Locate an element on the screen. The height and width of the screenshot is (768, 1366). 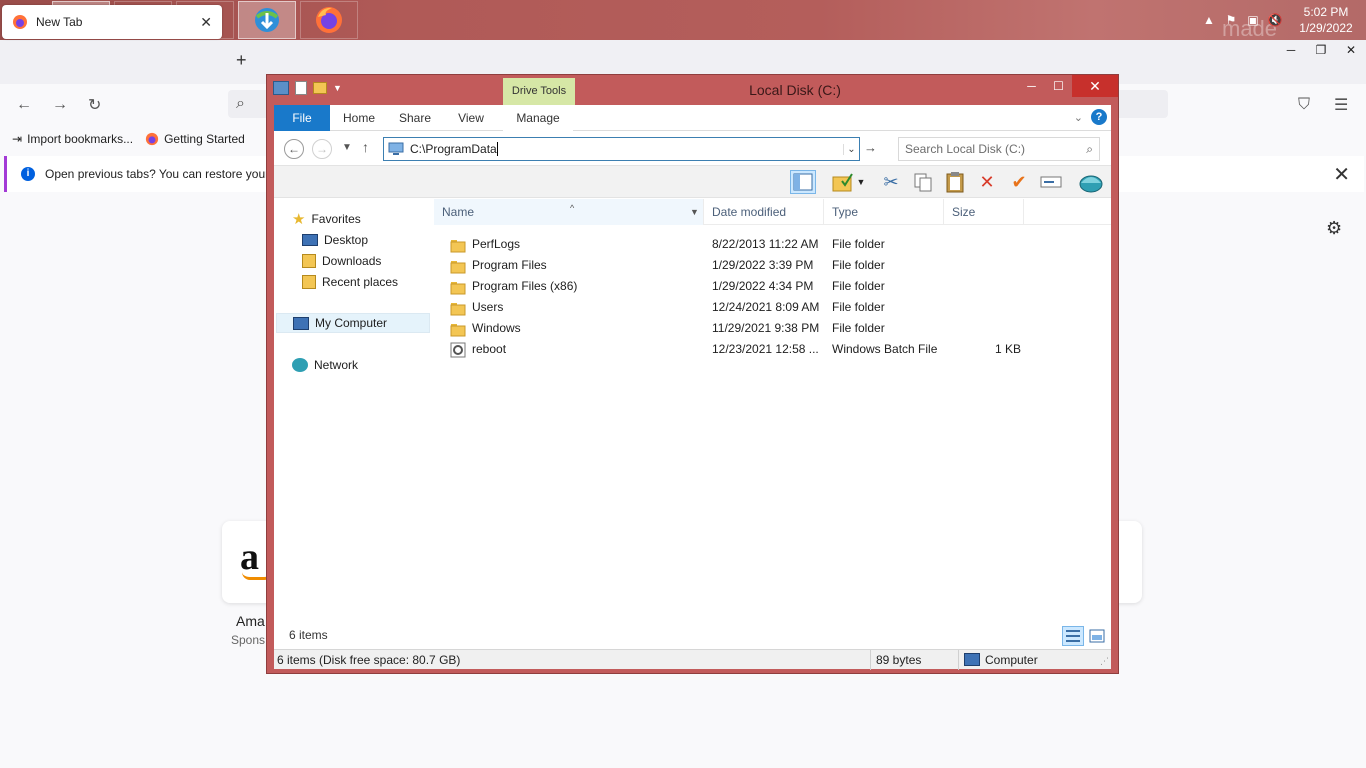
select-dropdown-icon: ▼ is located at coordinates (861, 182).